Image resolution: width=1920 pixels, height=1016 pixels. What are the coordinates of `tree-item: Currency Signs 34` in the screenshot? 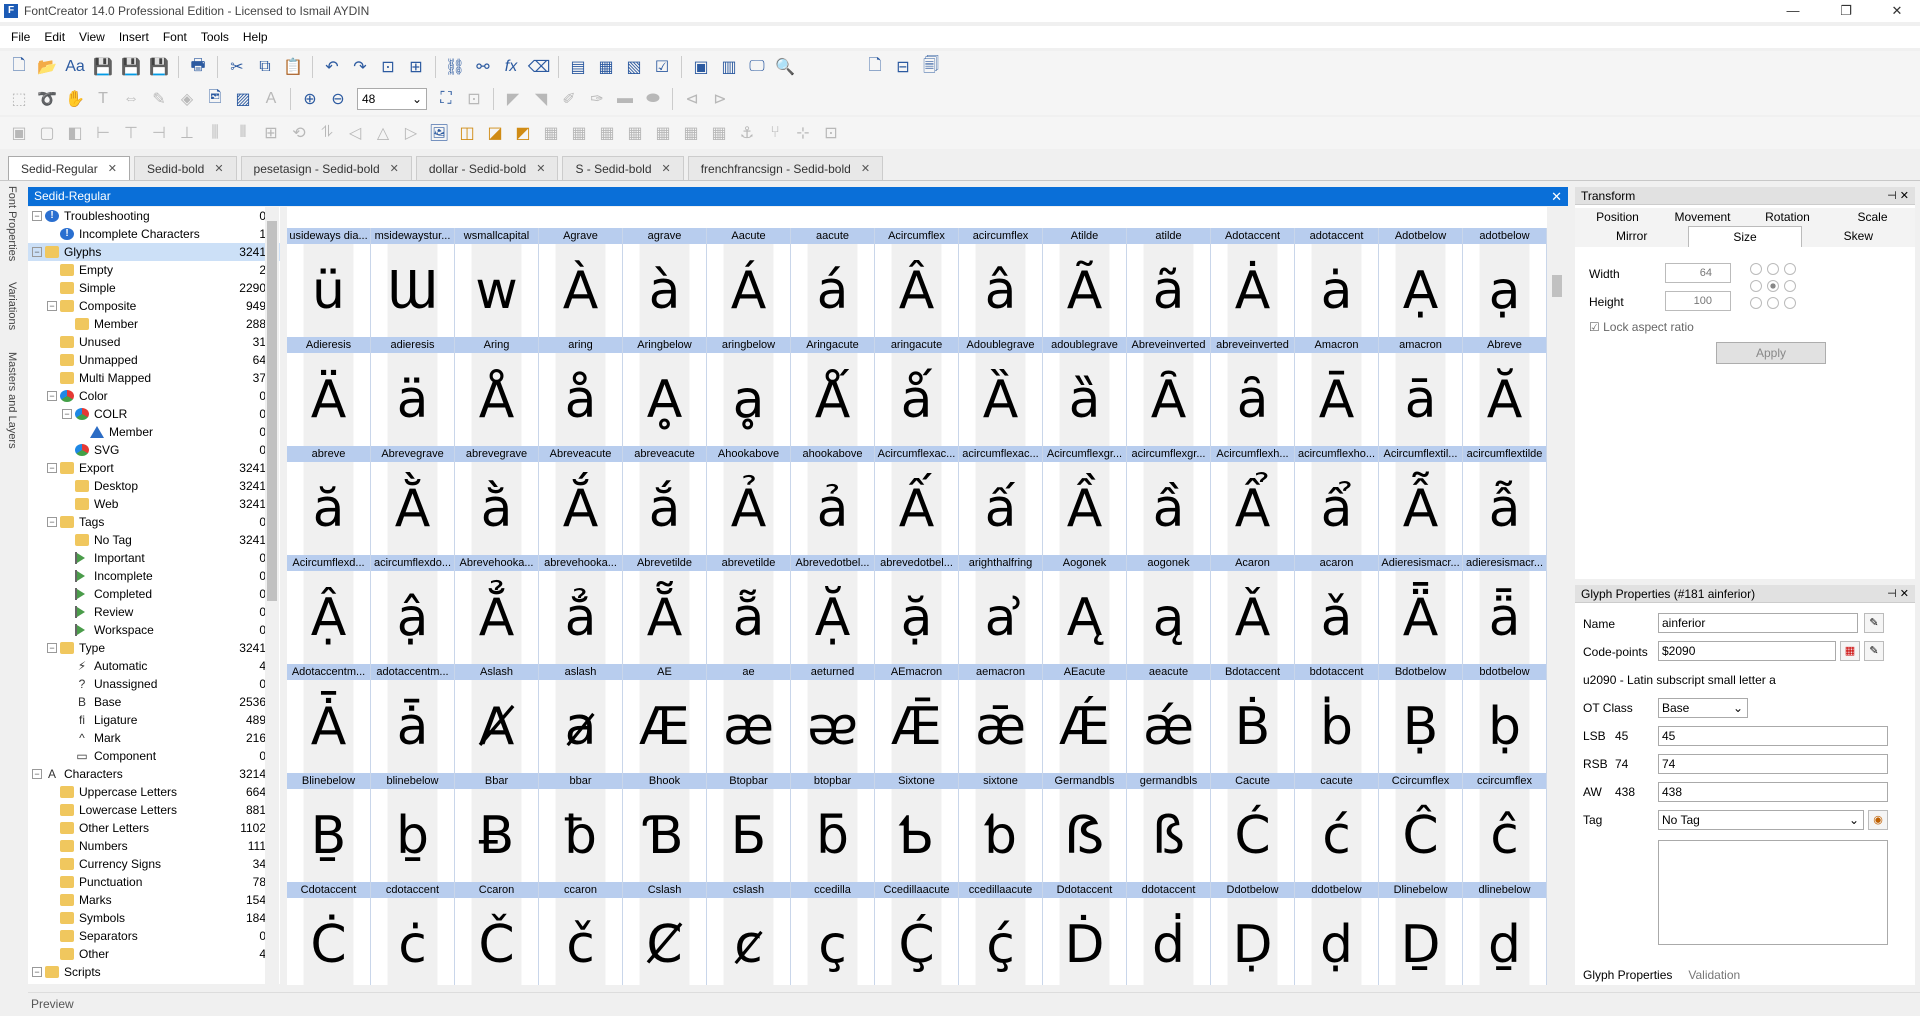 It's located at (154, 864).